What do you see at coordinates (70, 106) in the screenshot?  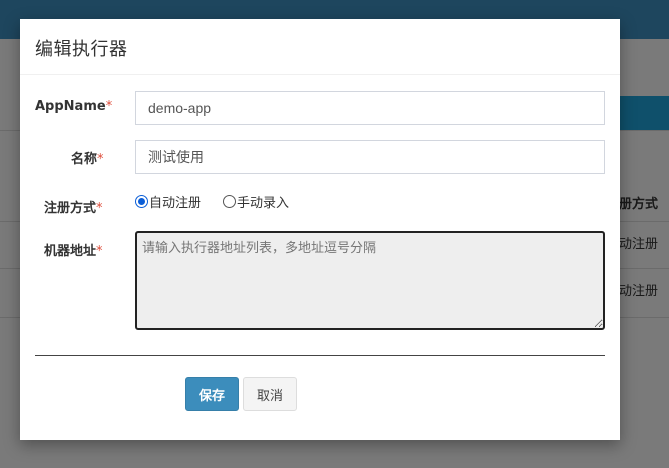 I see `appname-label-text: AppName` at bounding box center [70, 106].